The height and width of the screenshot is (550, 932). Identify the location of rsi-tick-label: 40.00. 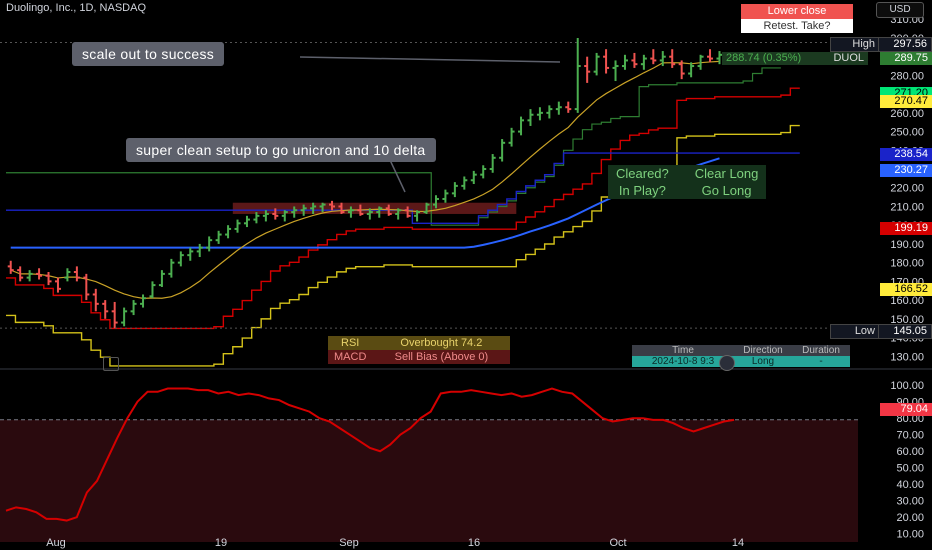
(910, 485).